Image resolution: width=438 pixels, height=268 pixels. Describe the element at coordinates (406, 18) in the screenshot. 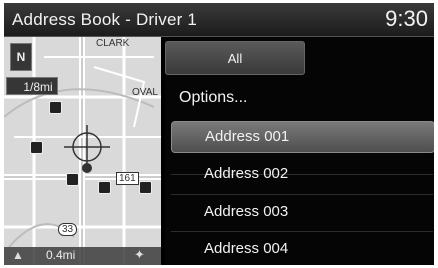

I see `clock: 9:30` at that location.